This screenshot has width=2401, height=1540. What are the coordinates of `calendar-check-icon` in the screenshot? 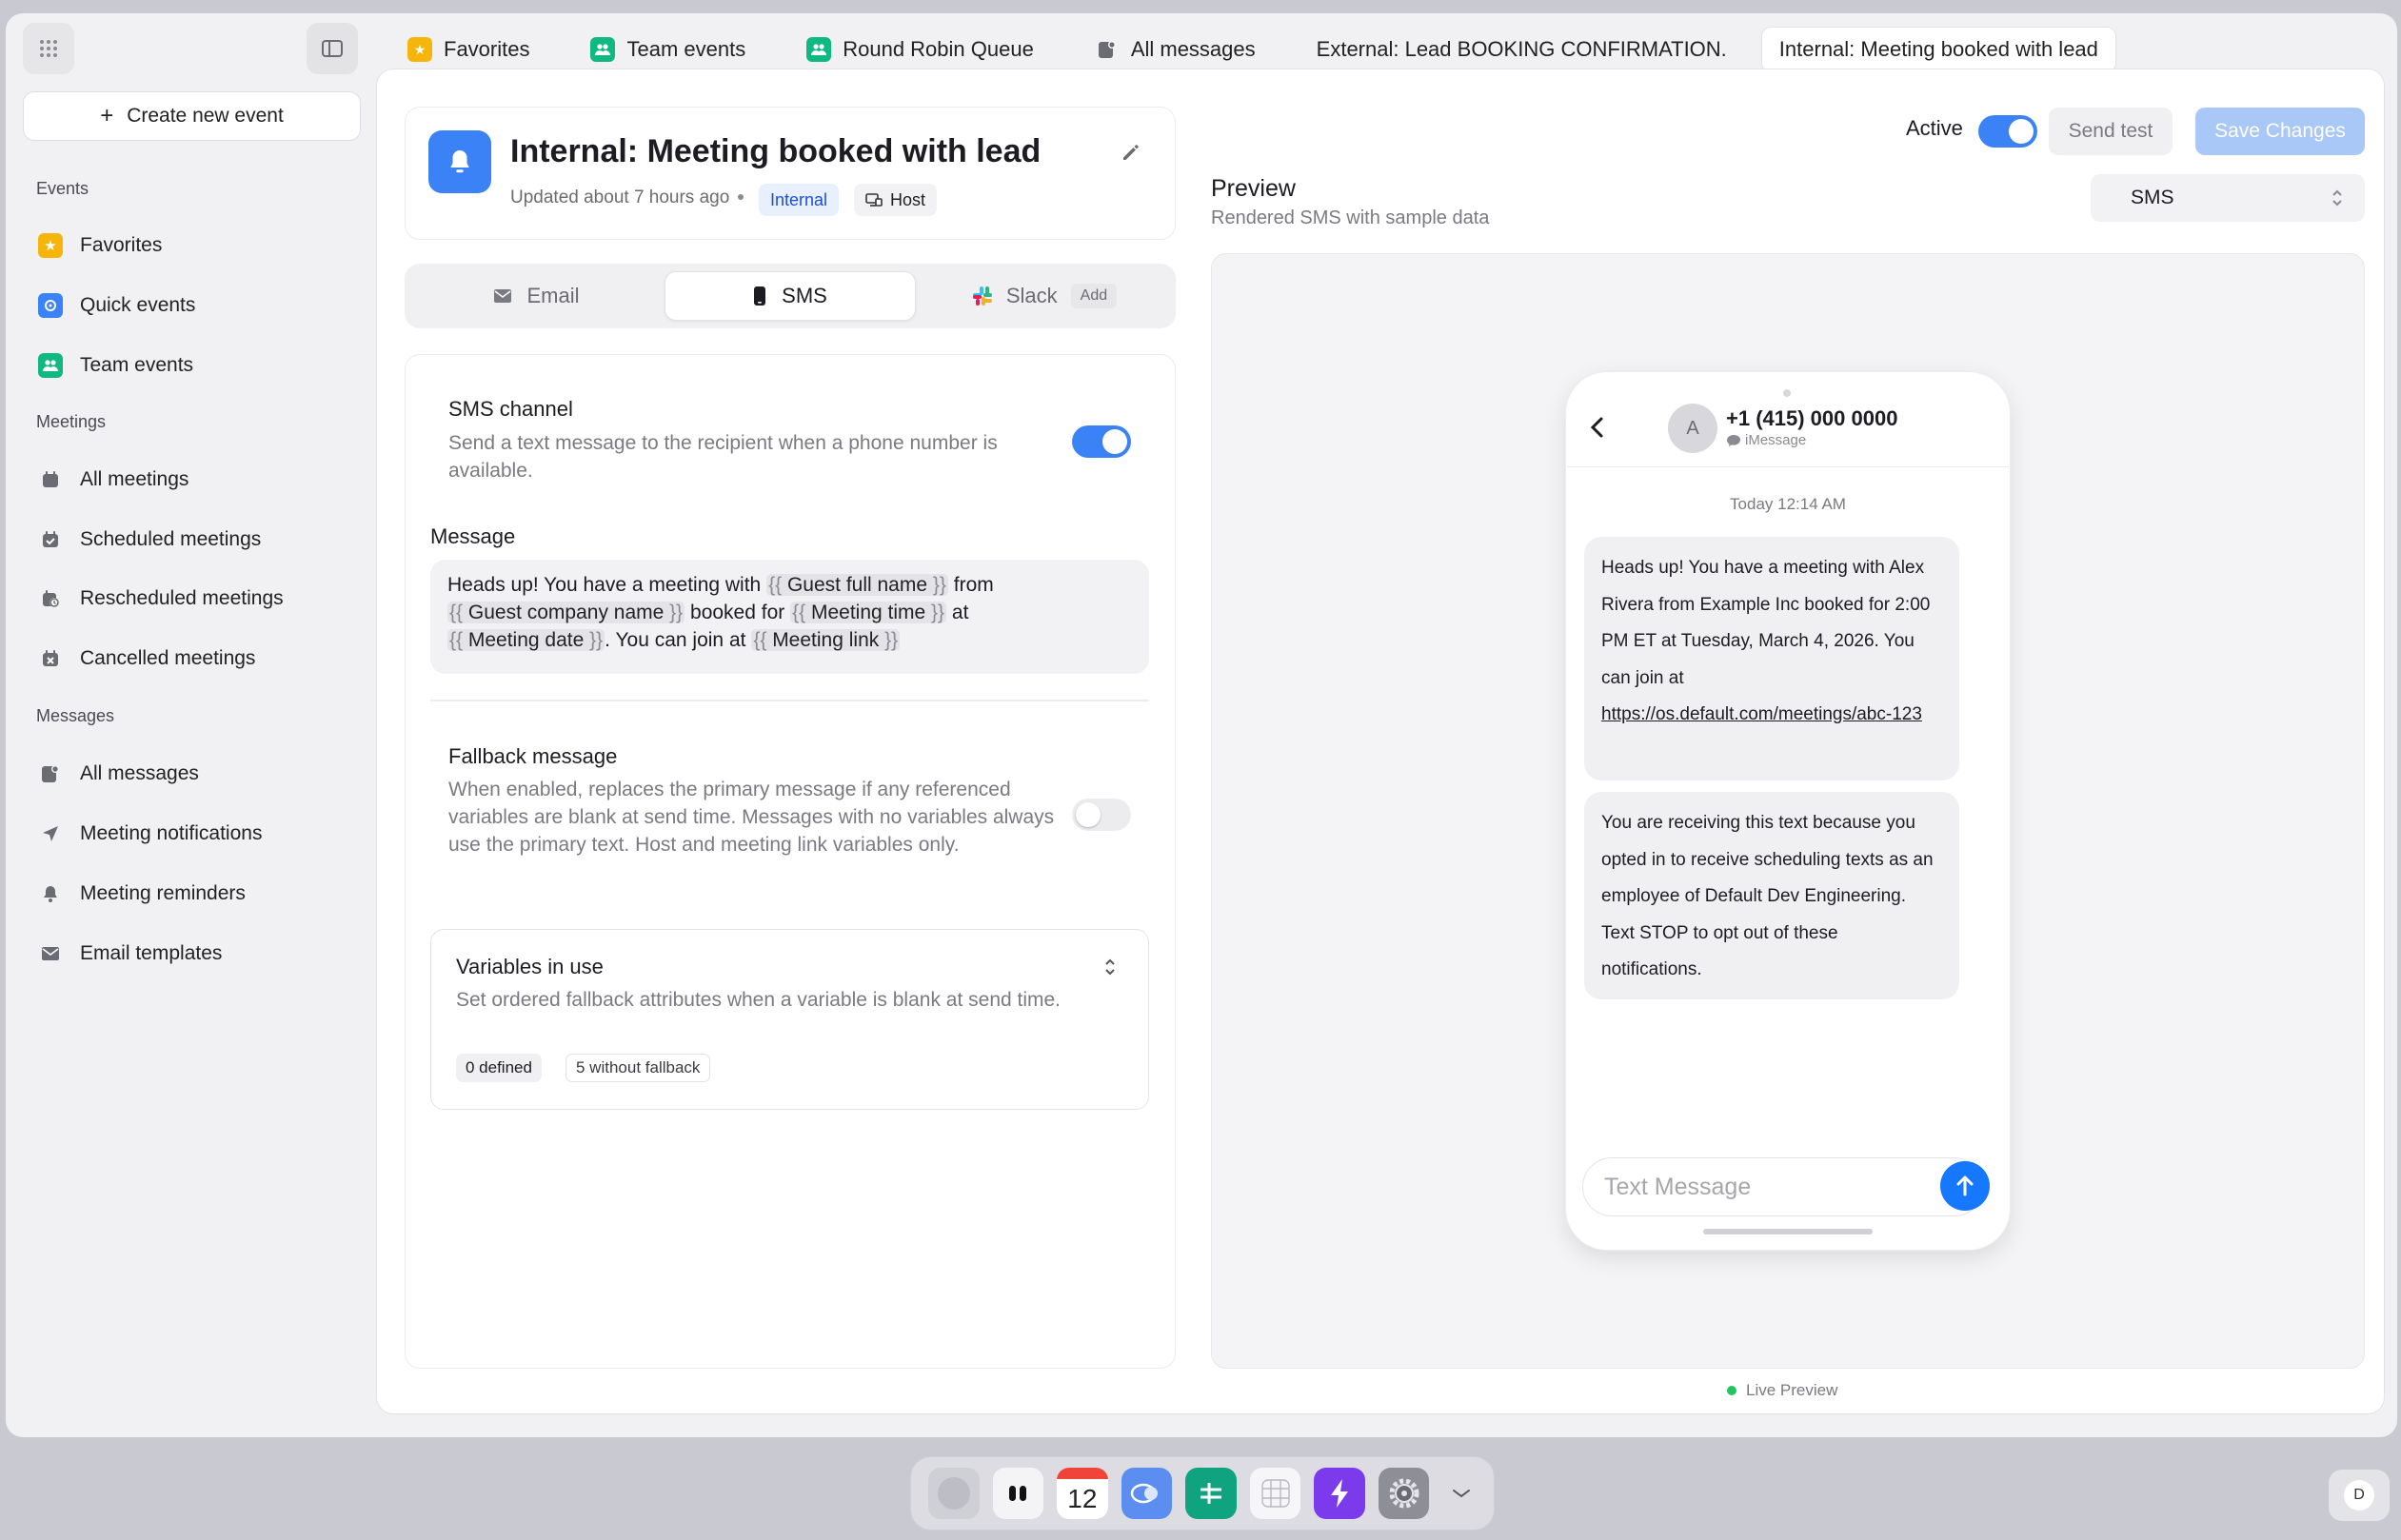 It's located at (50, 539).